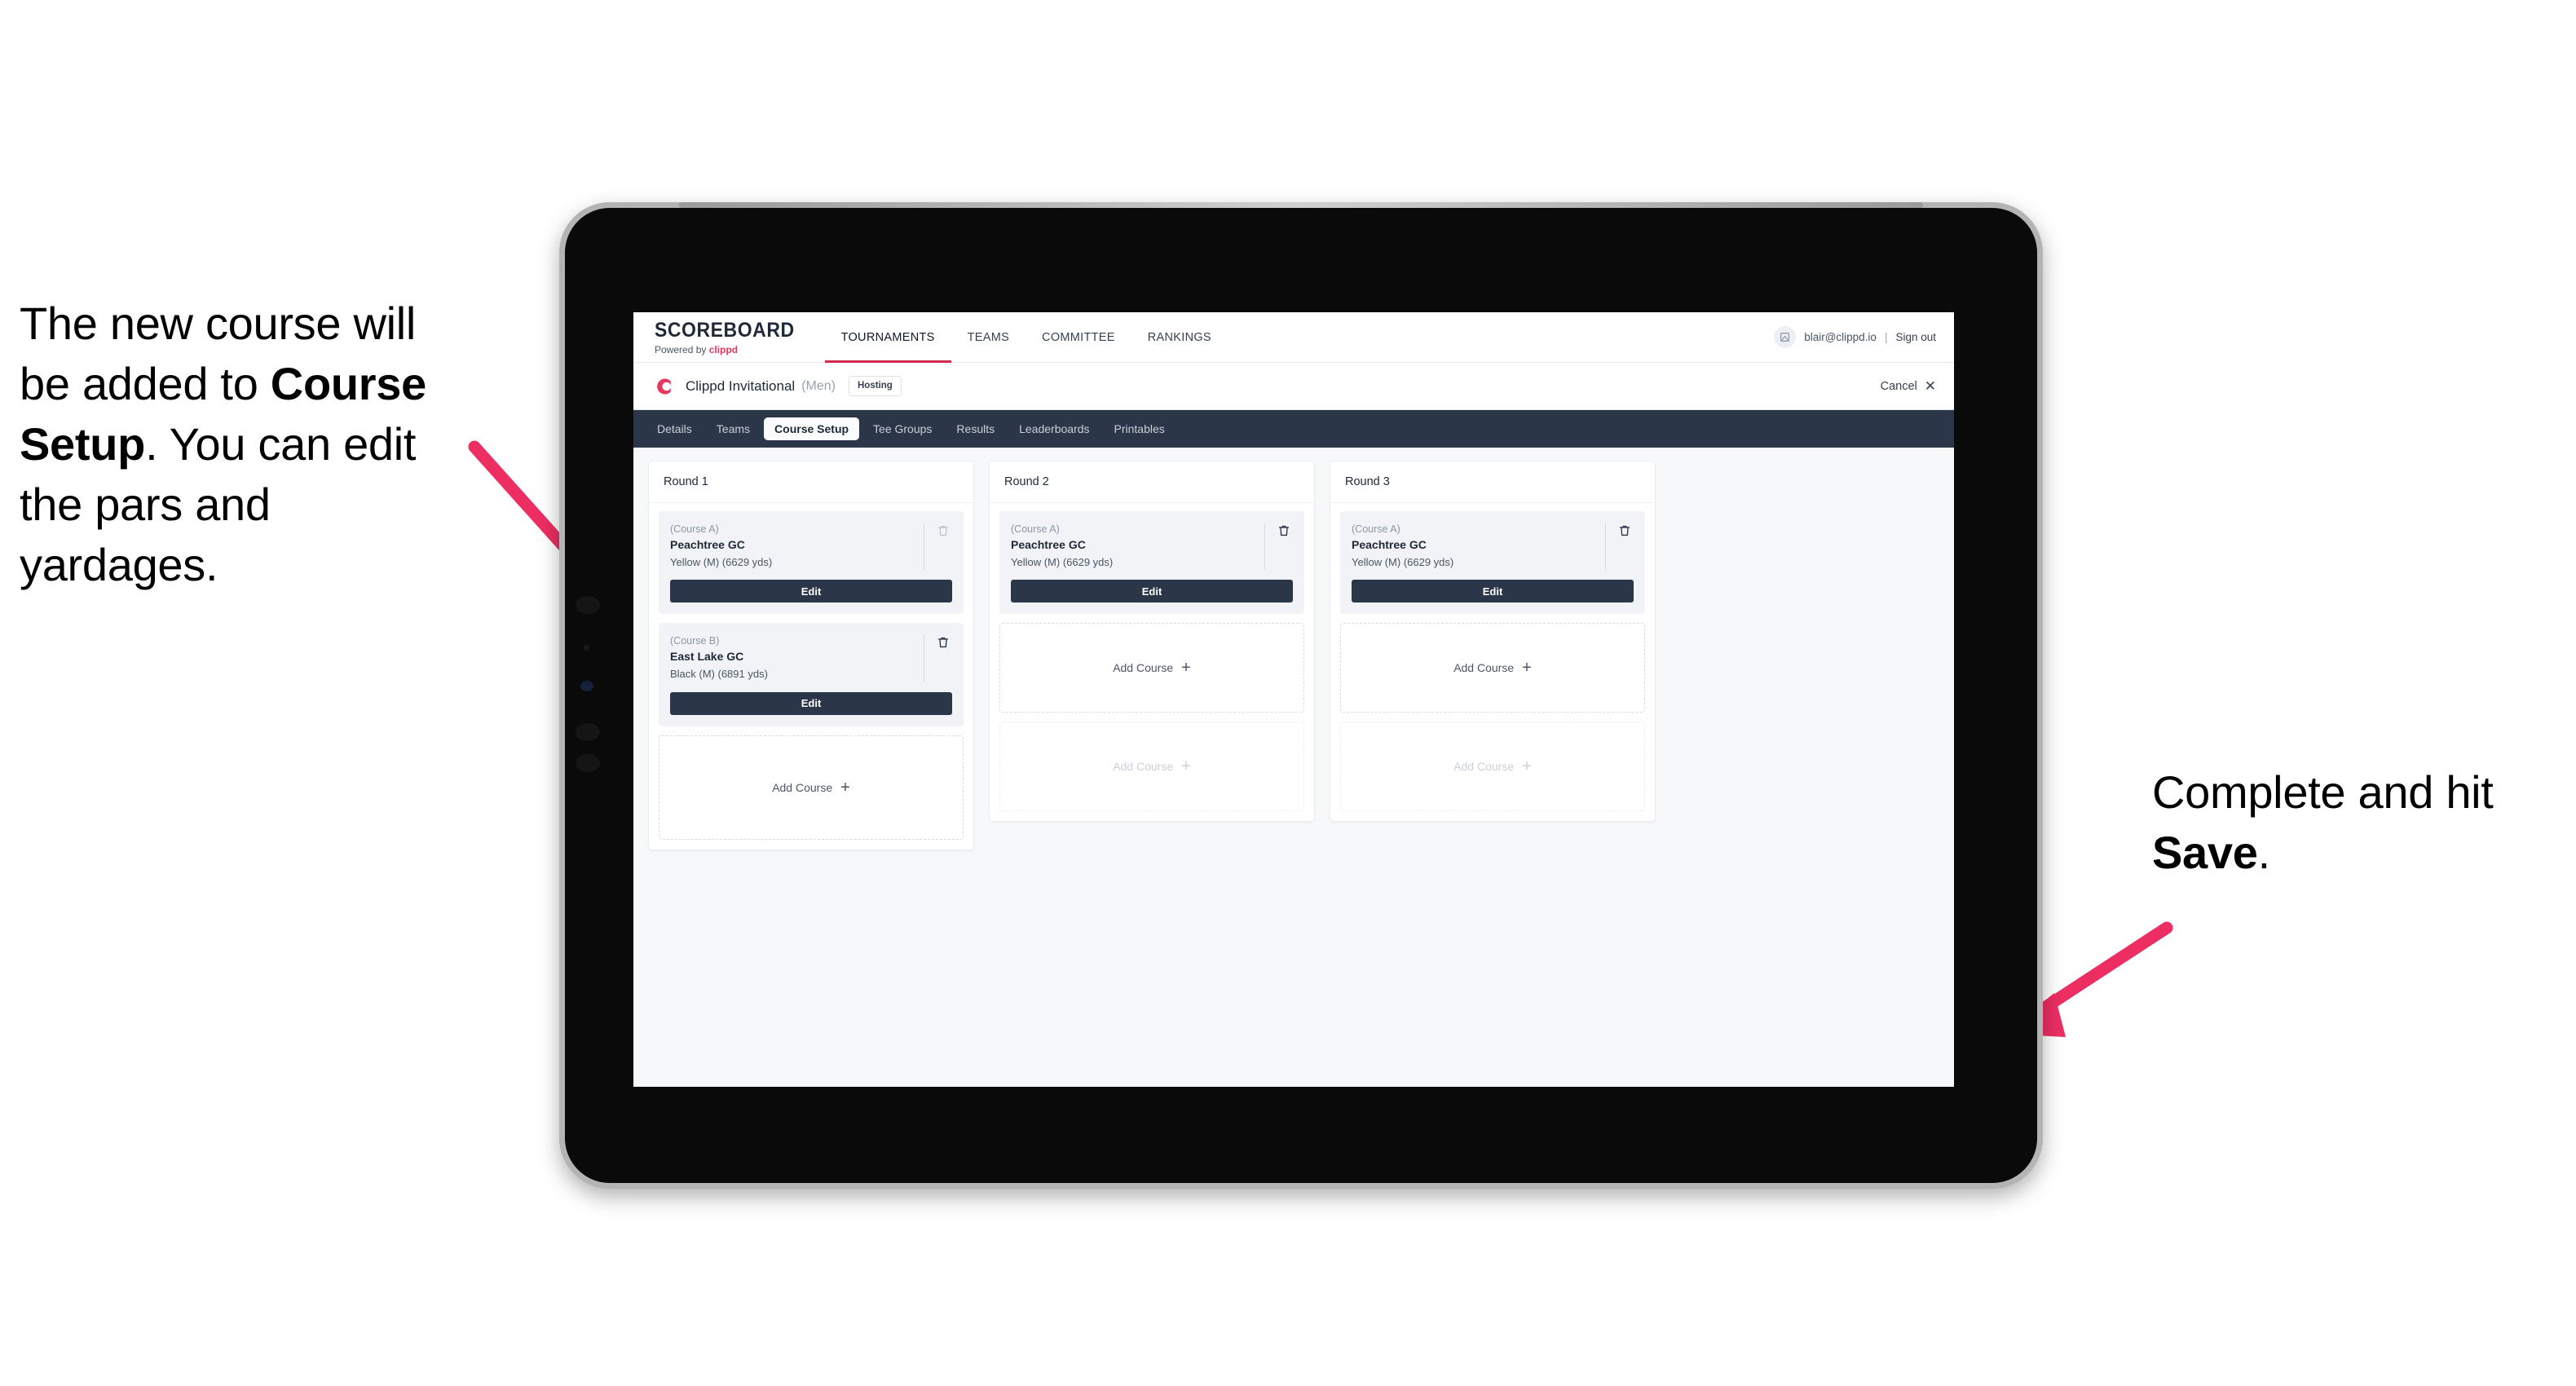 The height and width of the screenshot is (1386, 2576). I want to click on course-tee-yardage: Black (M) (6891 yds), so click(719, 674).